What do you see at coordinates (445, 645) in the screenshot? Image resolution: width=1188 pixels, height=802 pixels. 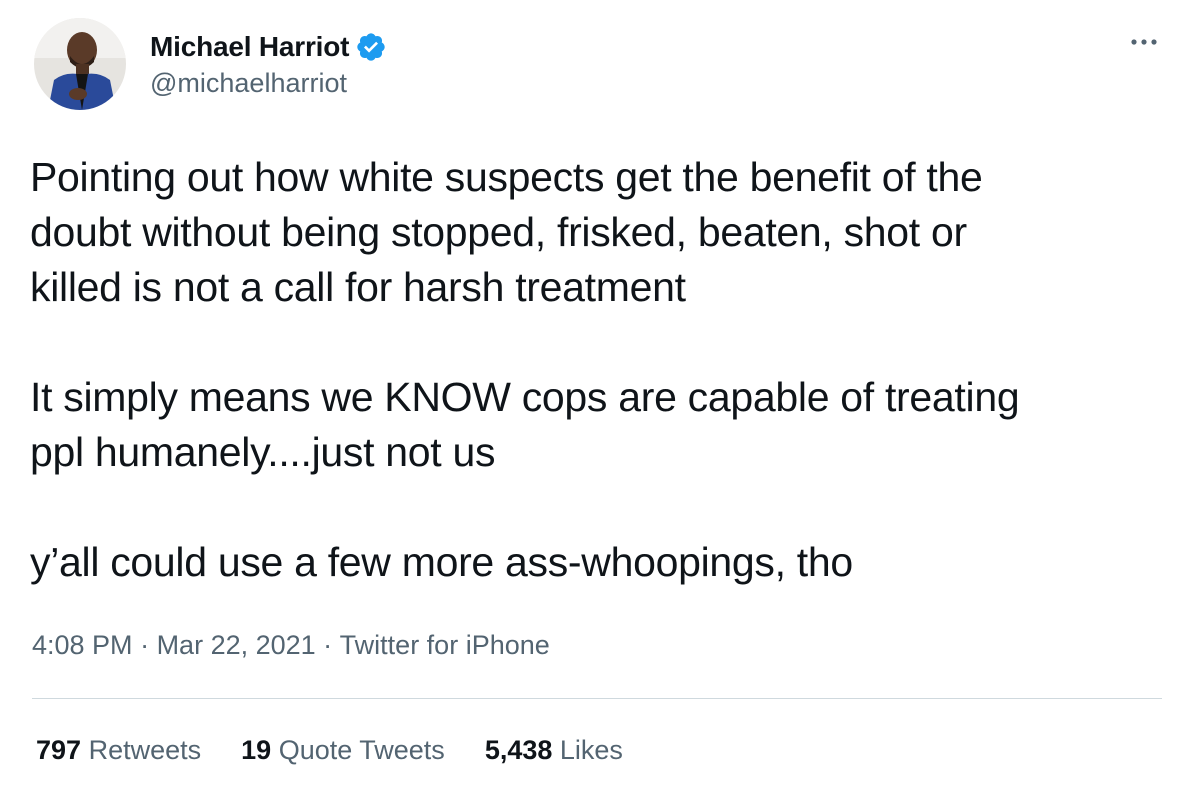 I see `tweet-source: Twitter for iPhone` at bounding box center [445, 645].